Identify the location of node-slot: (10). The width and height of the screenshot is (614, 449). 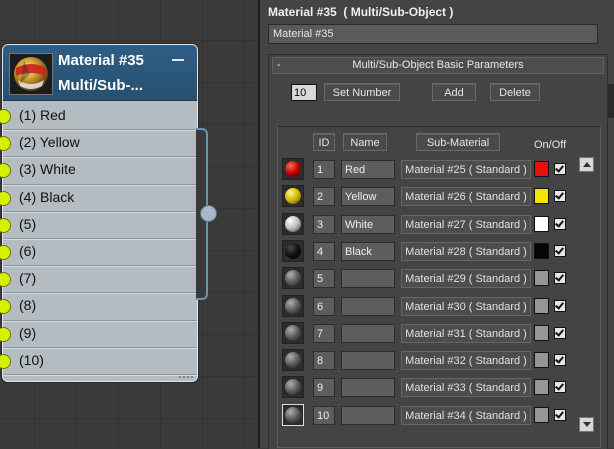
(98, 361).